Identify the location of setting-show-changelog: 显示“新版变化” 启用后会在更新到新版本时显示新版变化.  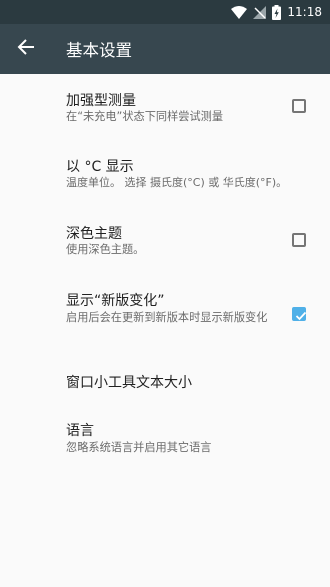
(165, 322).